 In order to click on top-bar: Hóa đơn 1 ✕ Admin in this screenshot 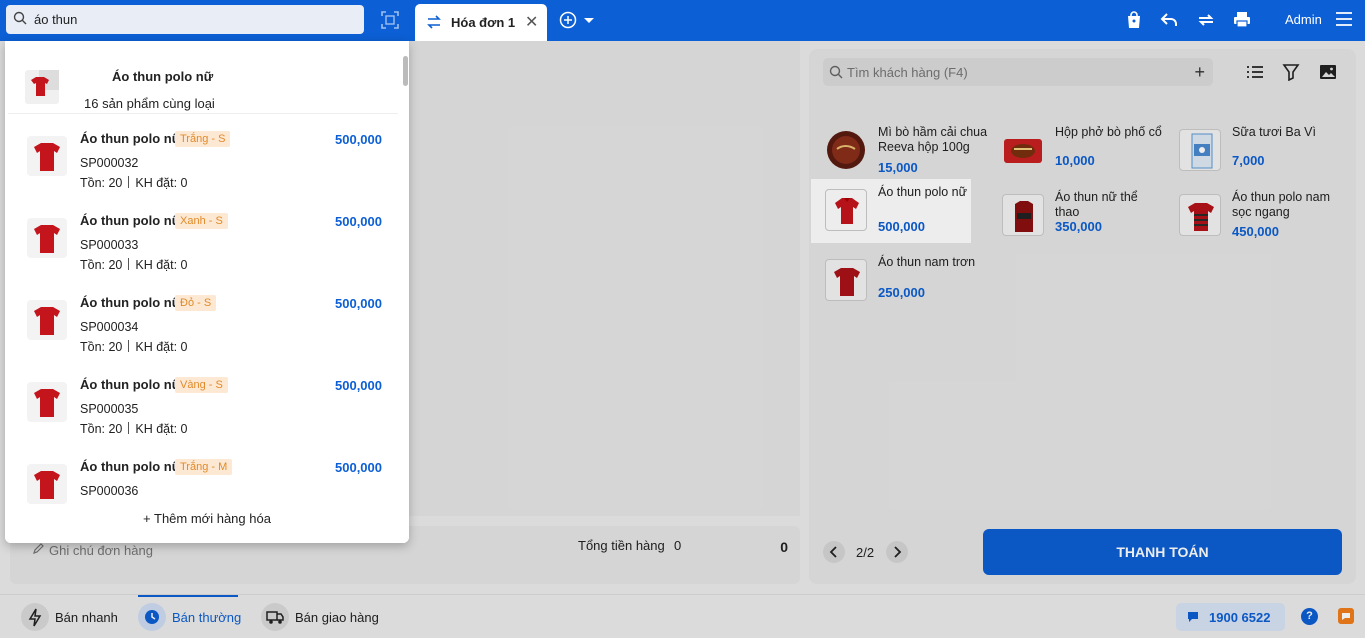, I will do `click(682, 20)`.